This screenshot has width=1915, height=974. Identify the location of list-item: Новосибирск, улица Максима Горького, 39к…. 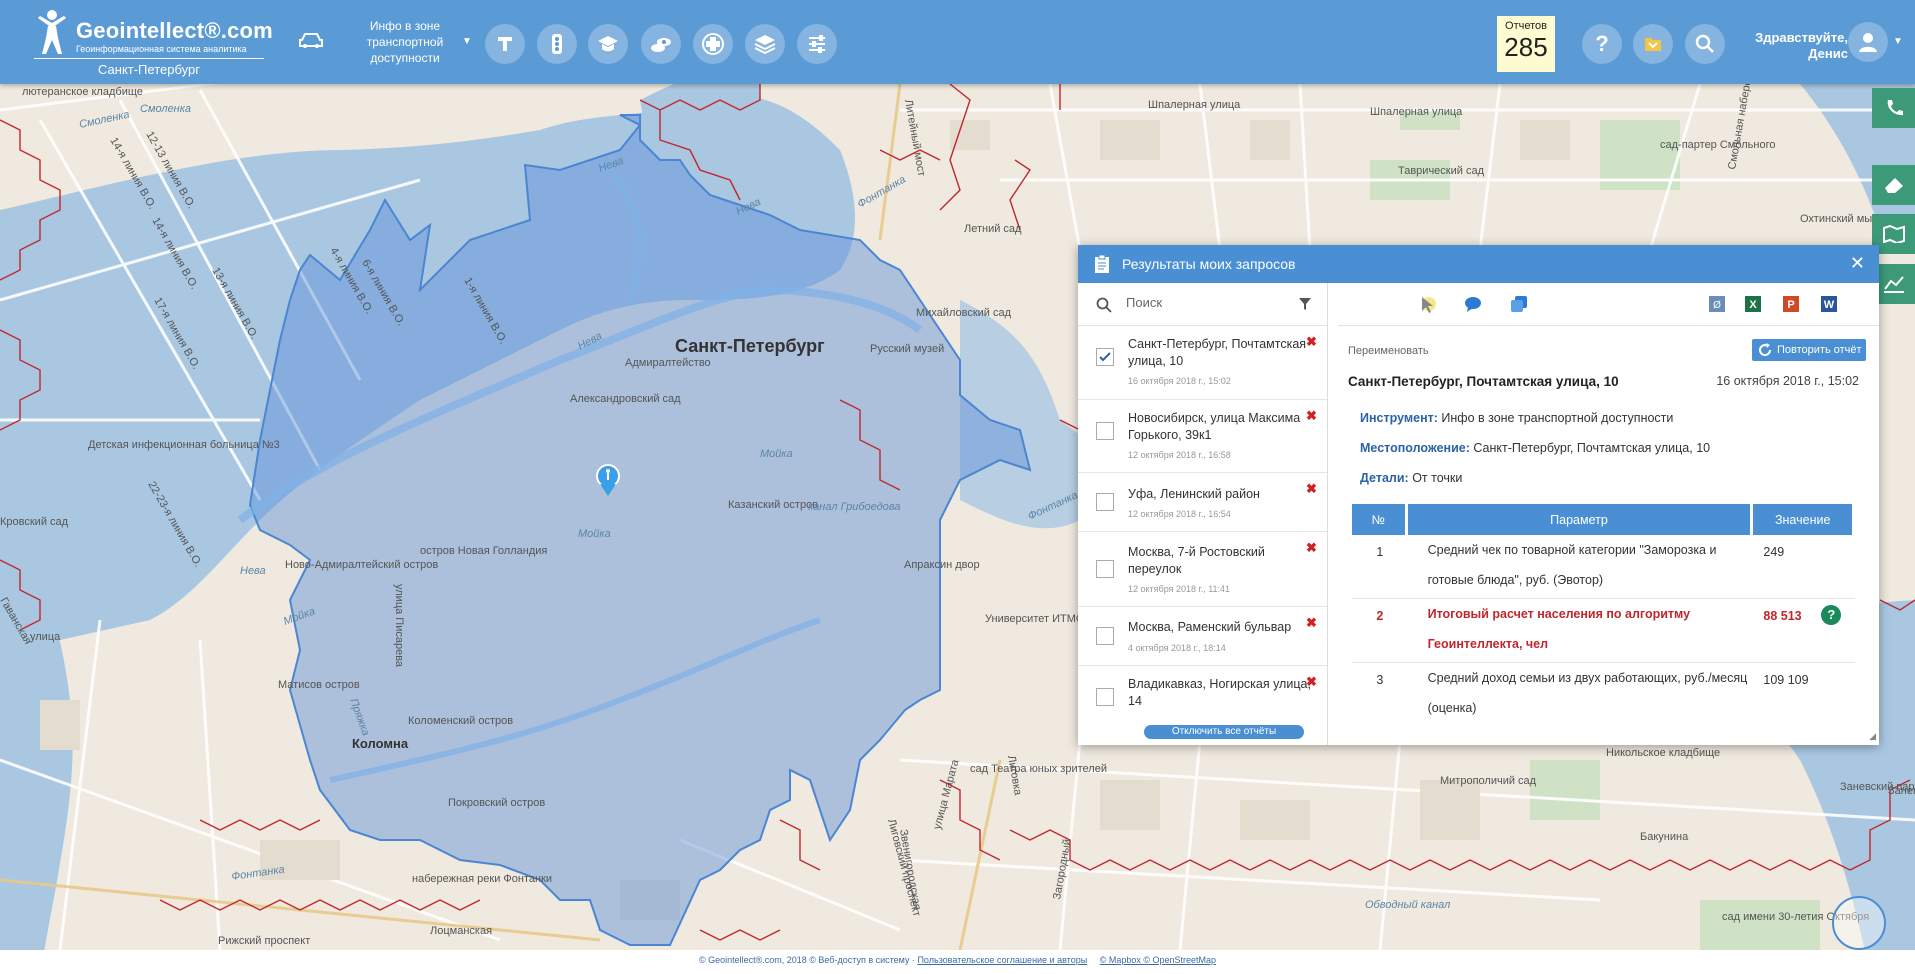
(1202, 436).